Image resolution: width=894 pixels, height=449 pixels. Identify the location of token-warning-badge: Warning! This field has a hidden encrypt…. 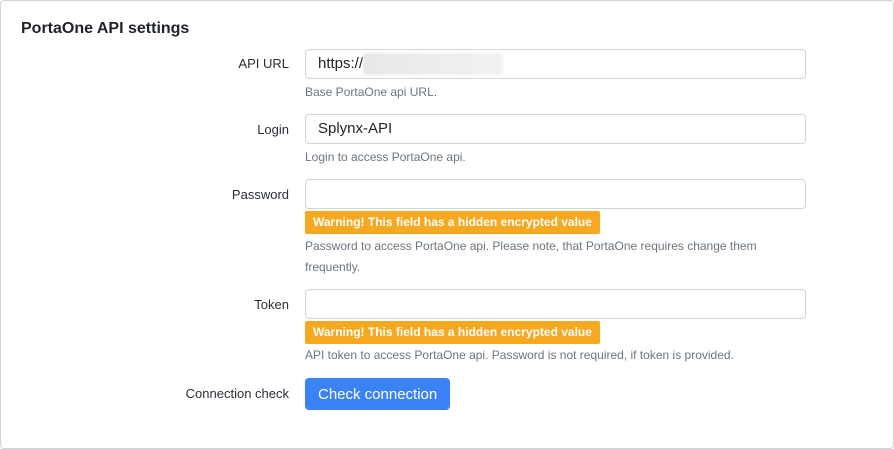
(452, 332).